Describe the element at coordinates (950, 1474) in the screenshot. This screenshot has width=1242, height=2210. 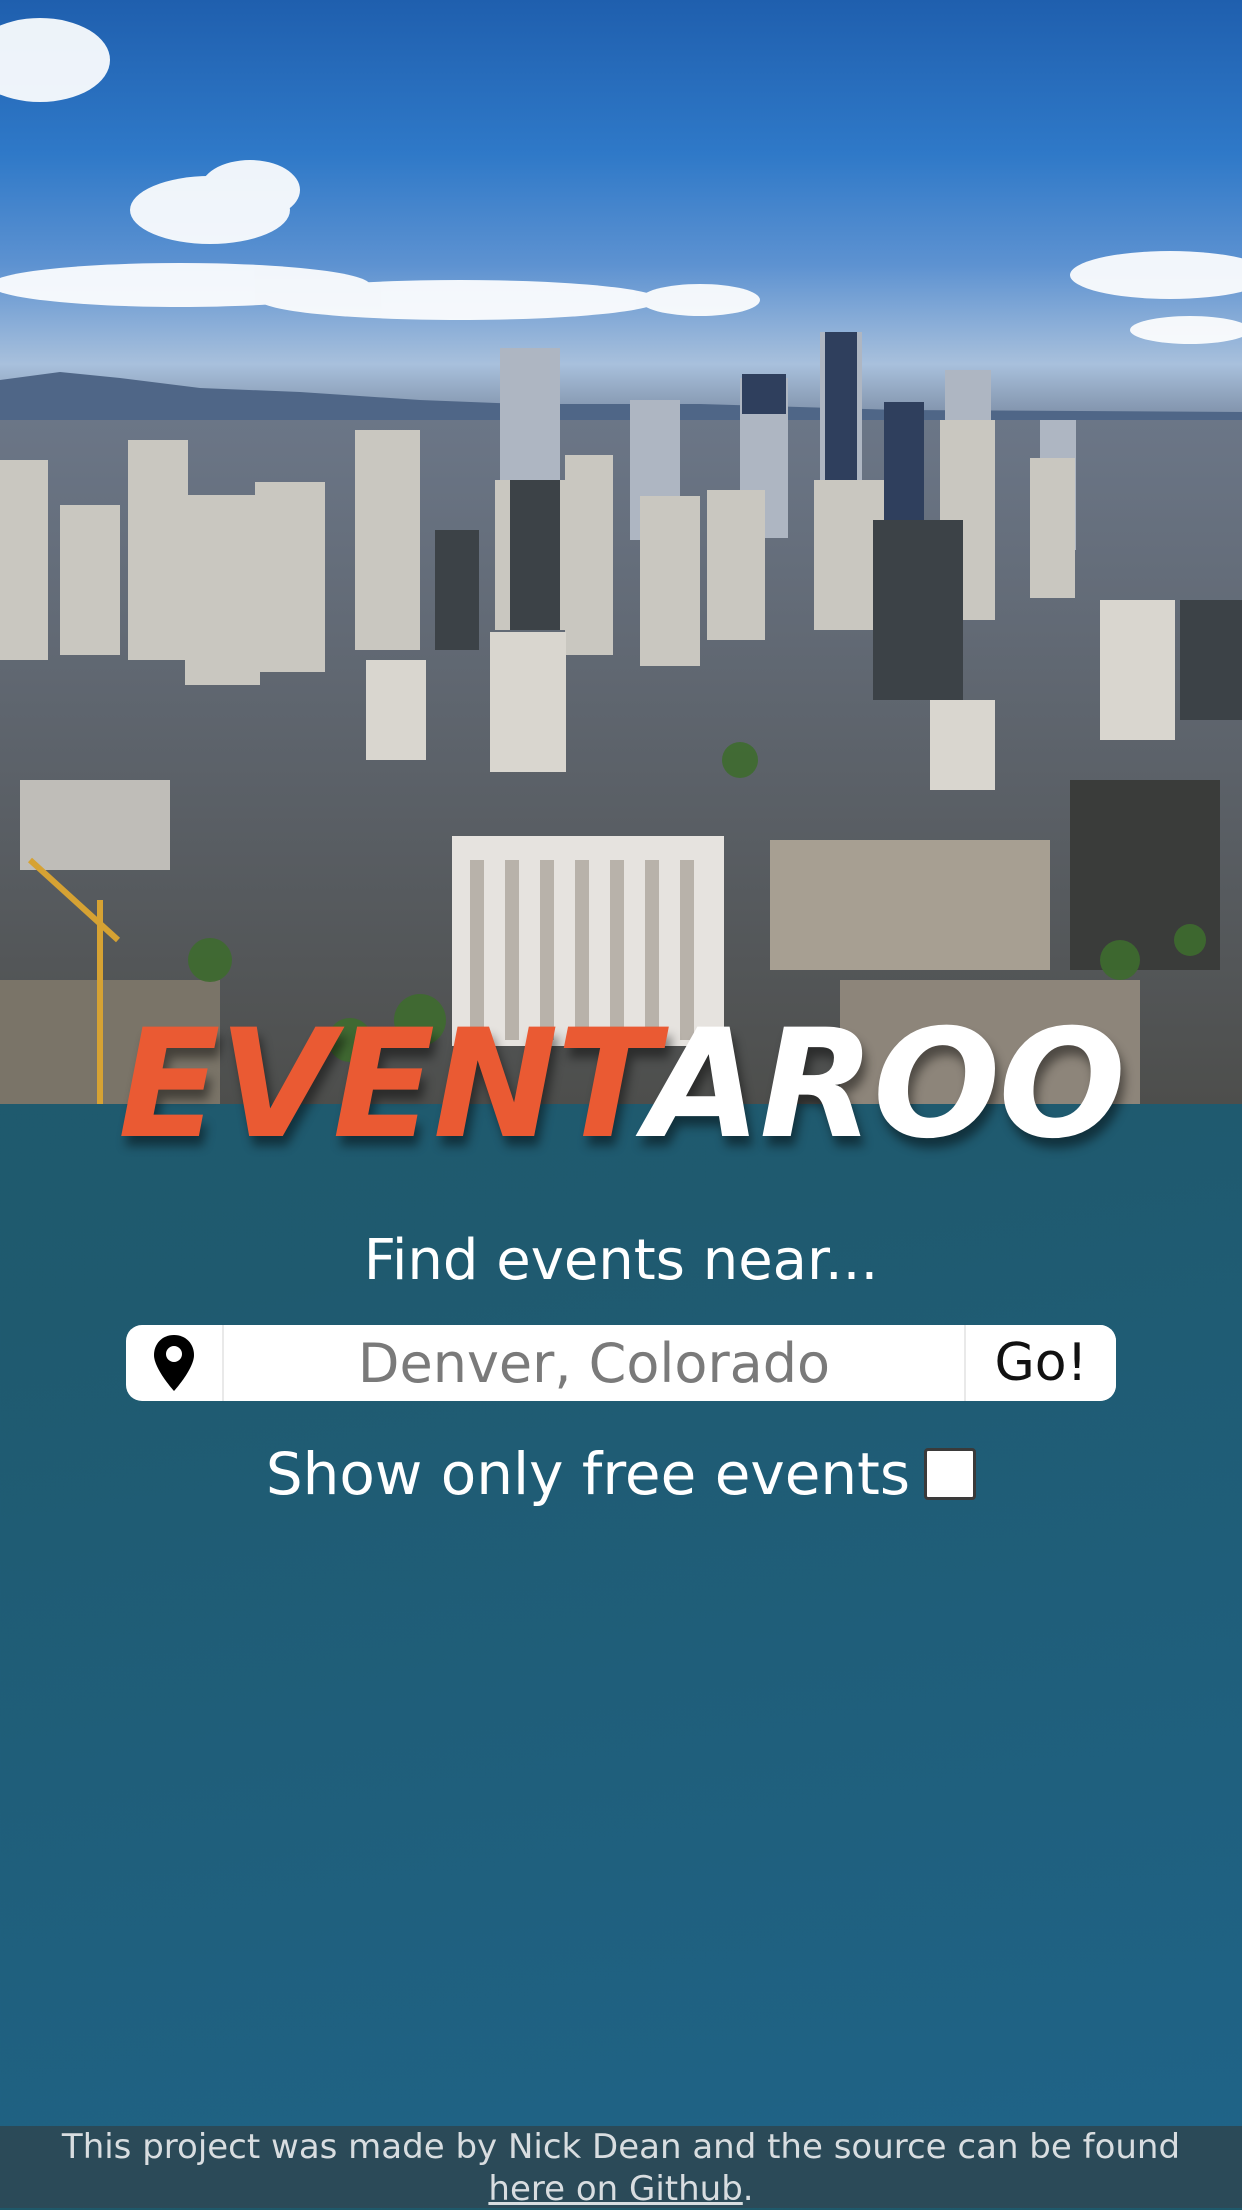
I see `free-events-checkbox` at that location.